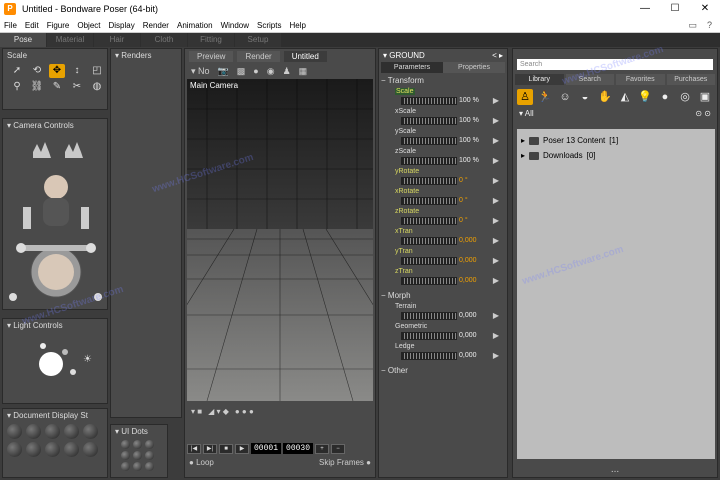 The image size is (720, 480). I want to click on total-frames-field: 00030, so click(298, 448).